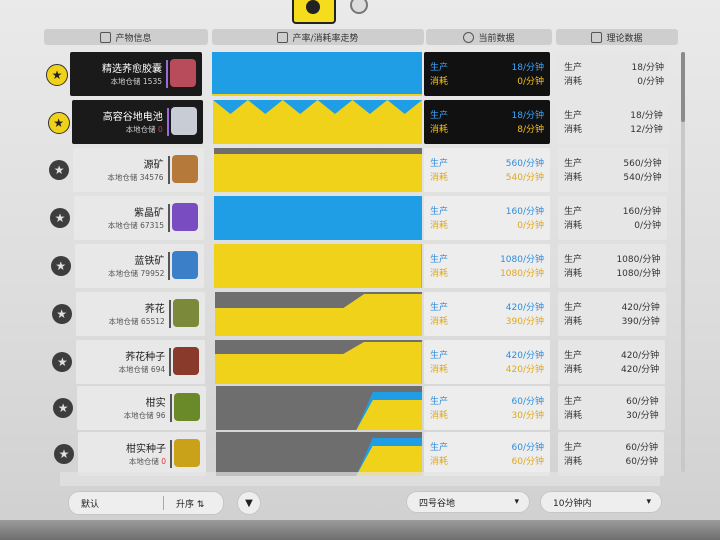 The width and height of the screenshot is (720, 540). Describe the element at coordinates (359, 7) in the screenshot. I see `circle-icon` at that location.